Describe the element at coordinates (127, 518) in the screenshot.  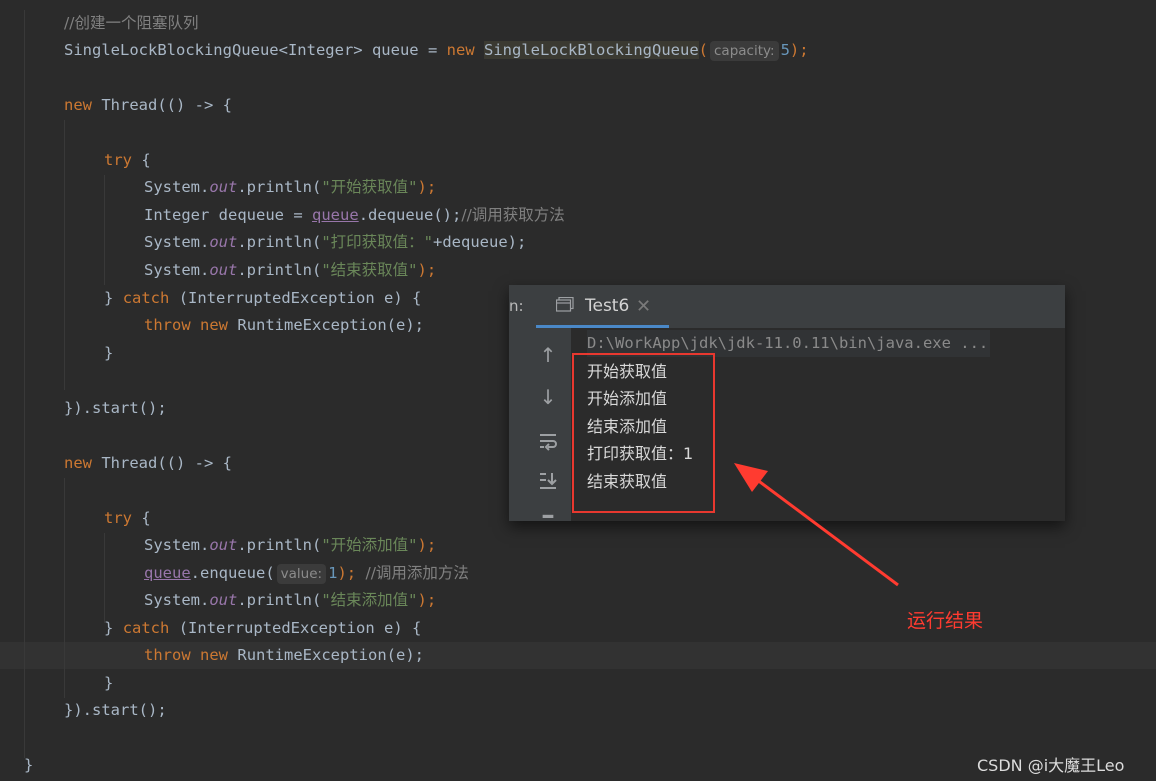
I see `code-line-19: try {` at that location.